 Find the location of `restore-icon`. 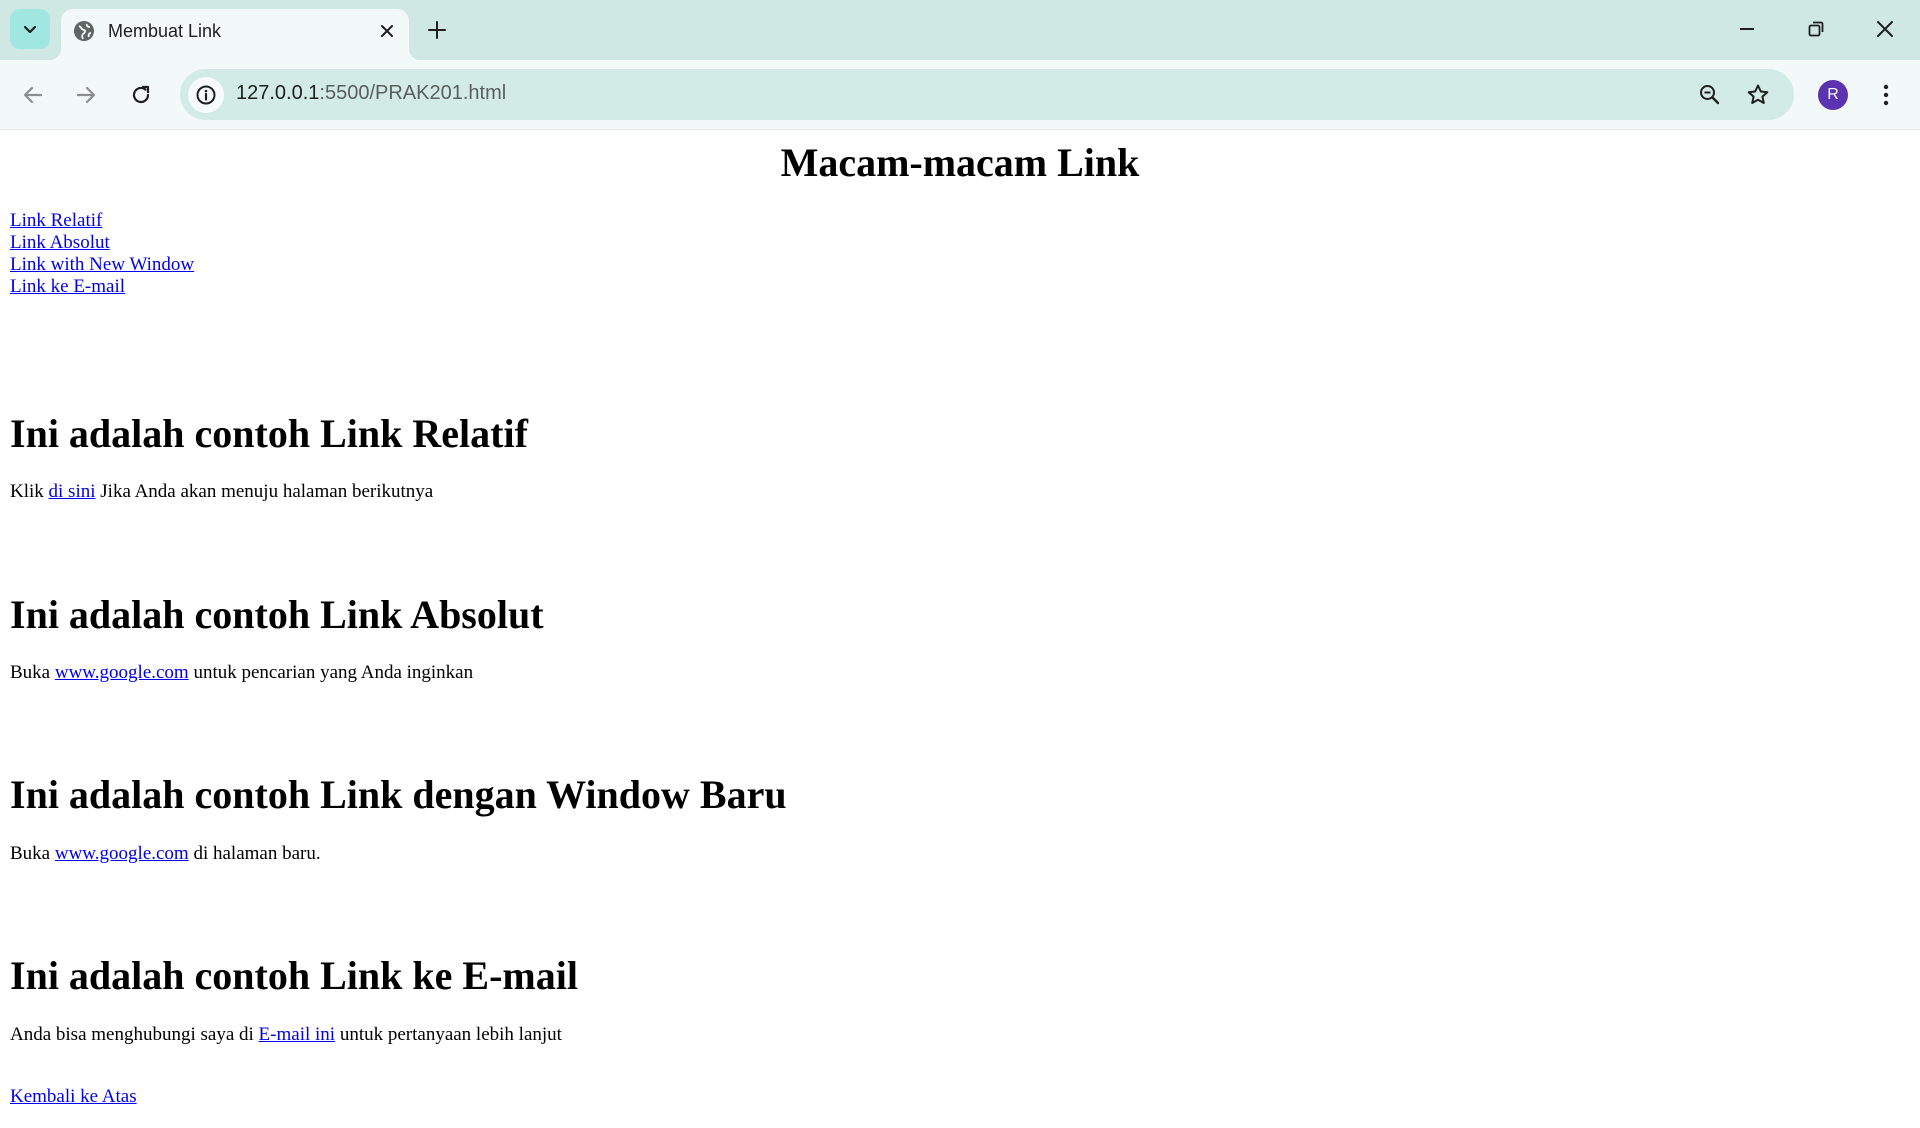

restore-icon is located at coordinates (1816, 29).